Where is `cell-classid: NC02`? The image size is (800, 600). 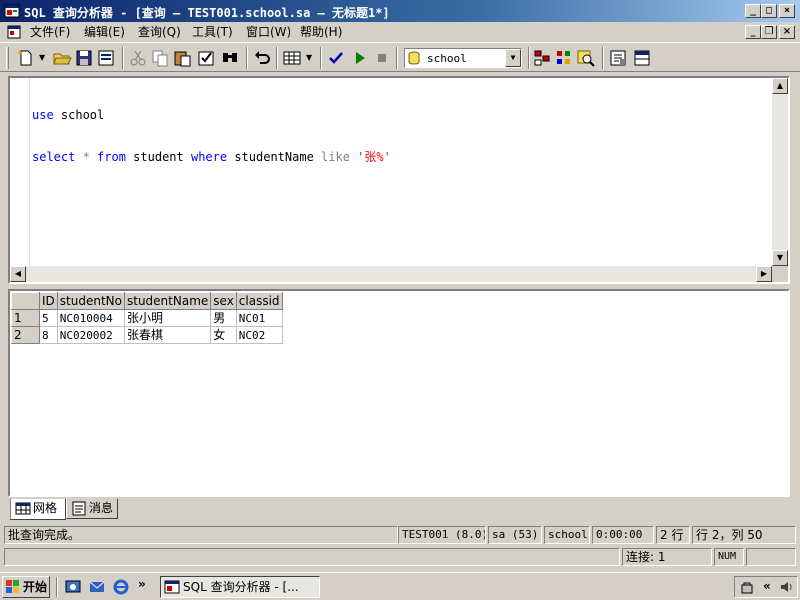
cell-classid: NC02 is located at coordinates (259, 335).